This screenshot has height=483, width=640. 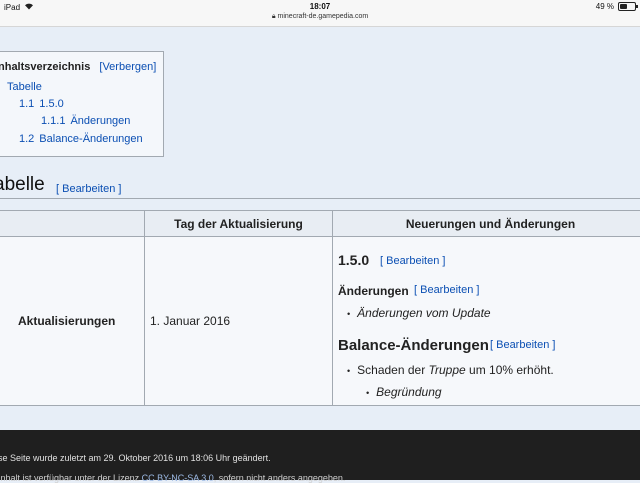 I want to click on address-bar: 🔒︎ minecraft-de.gamepedia.com, so click(x=320, y=17).